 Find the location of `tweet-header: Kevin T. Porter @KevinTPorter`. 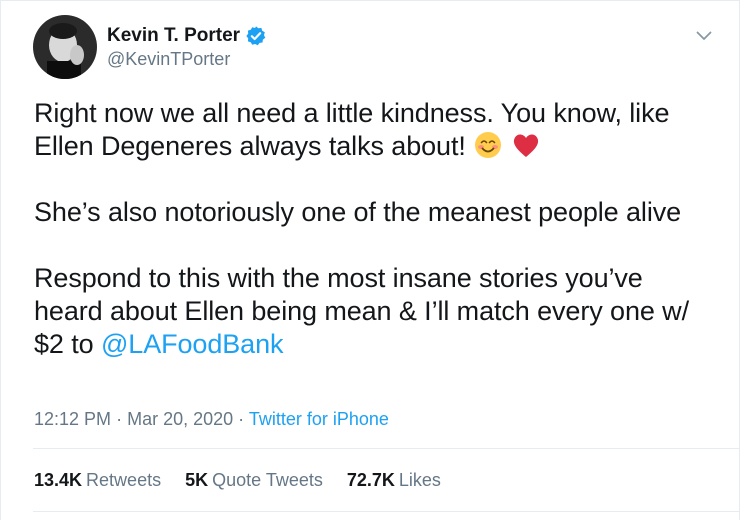

tweet-header: Kevin T. Porter @KevinTPorter is located at coordinates (150, 47).